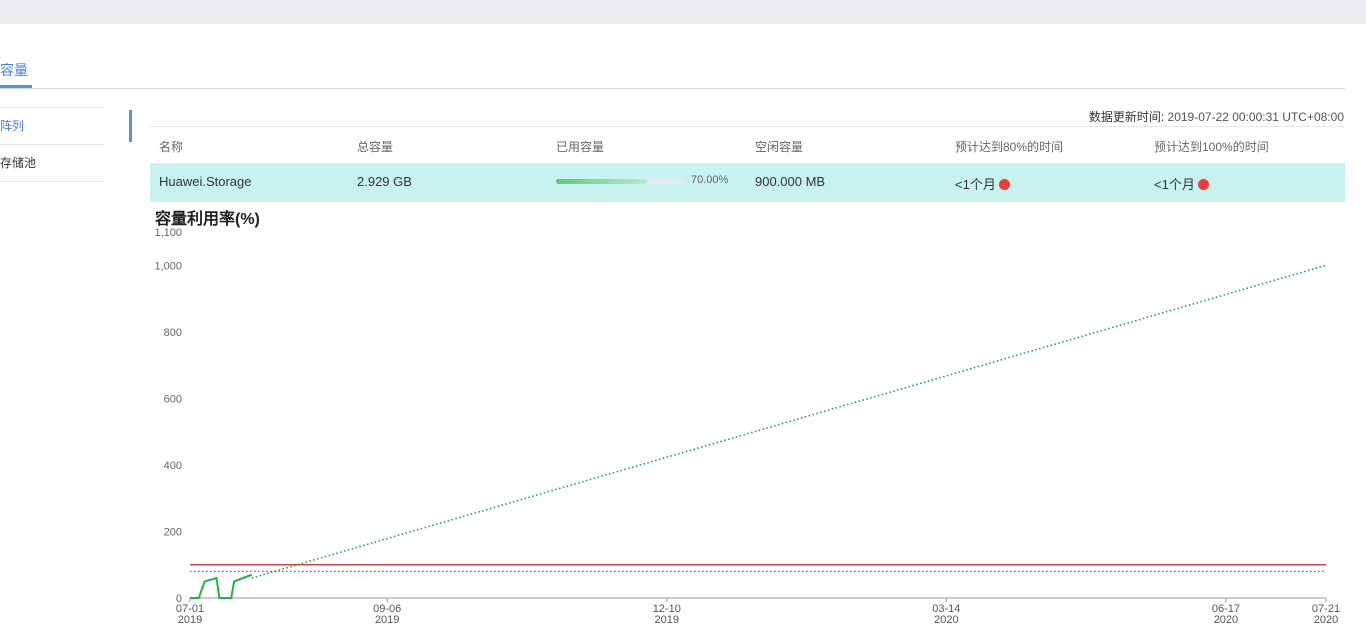 Image resolution: width=1366 pixels, height=626 pixels. I want to click on y-tick-label: 800, so click(173, 333).